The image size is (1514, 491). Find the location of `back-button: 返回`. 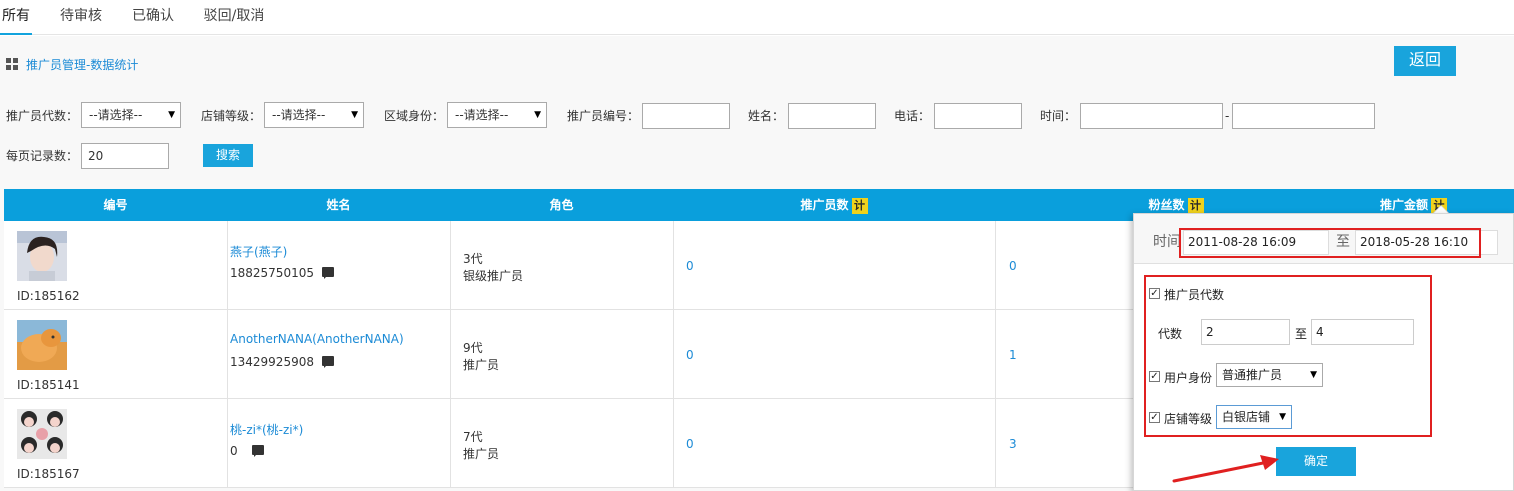

back-button: 返回 is located at coordinates (1425, 61).